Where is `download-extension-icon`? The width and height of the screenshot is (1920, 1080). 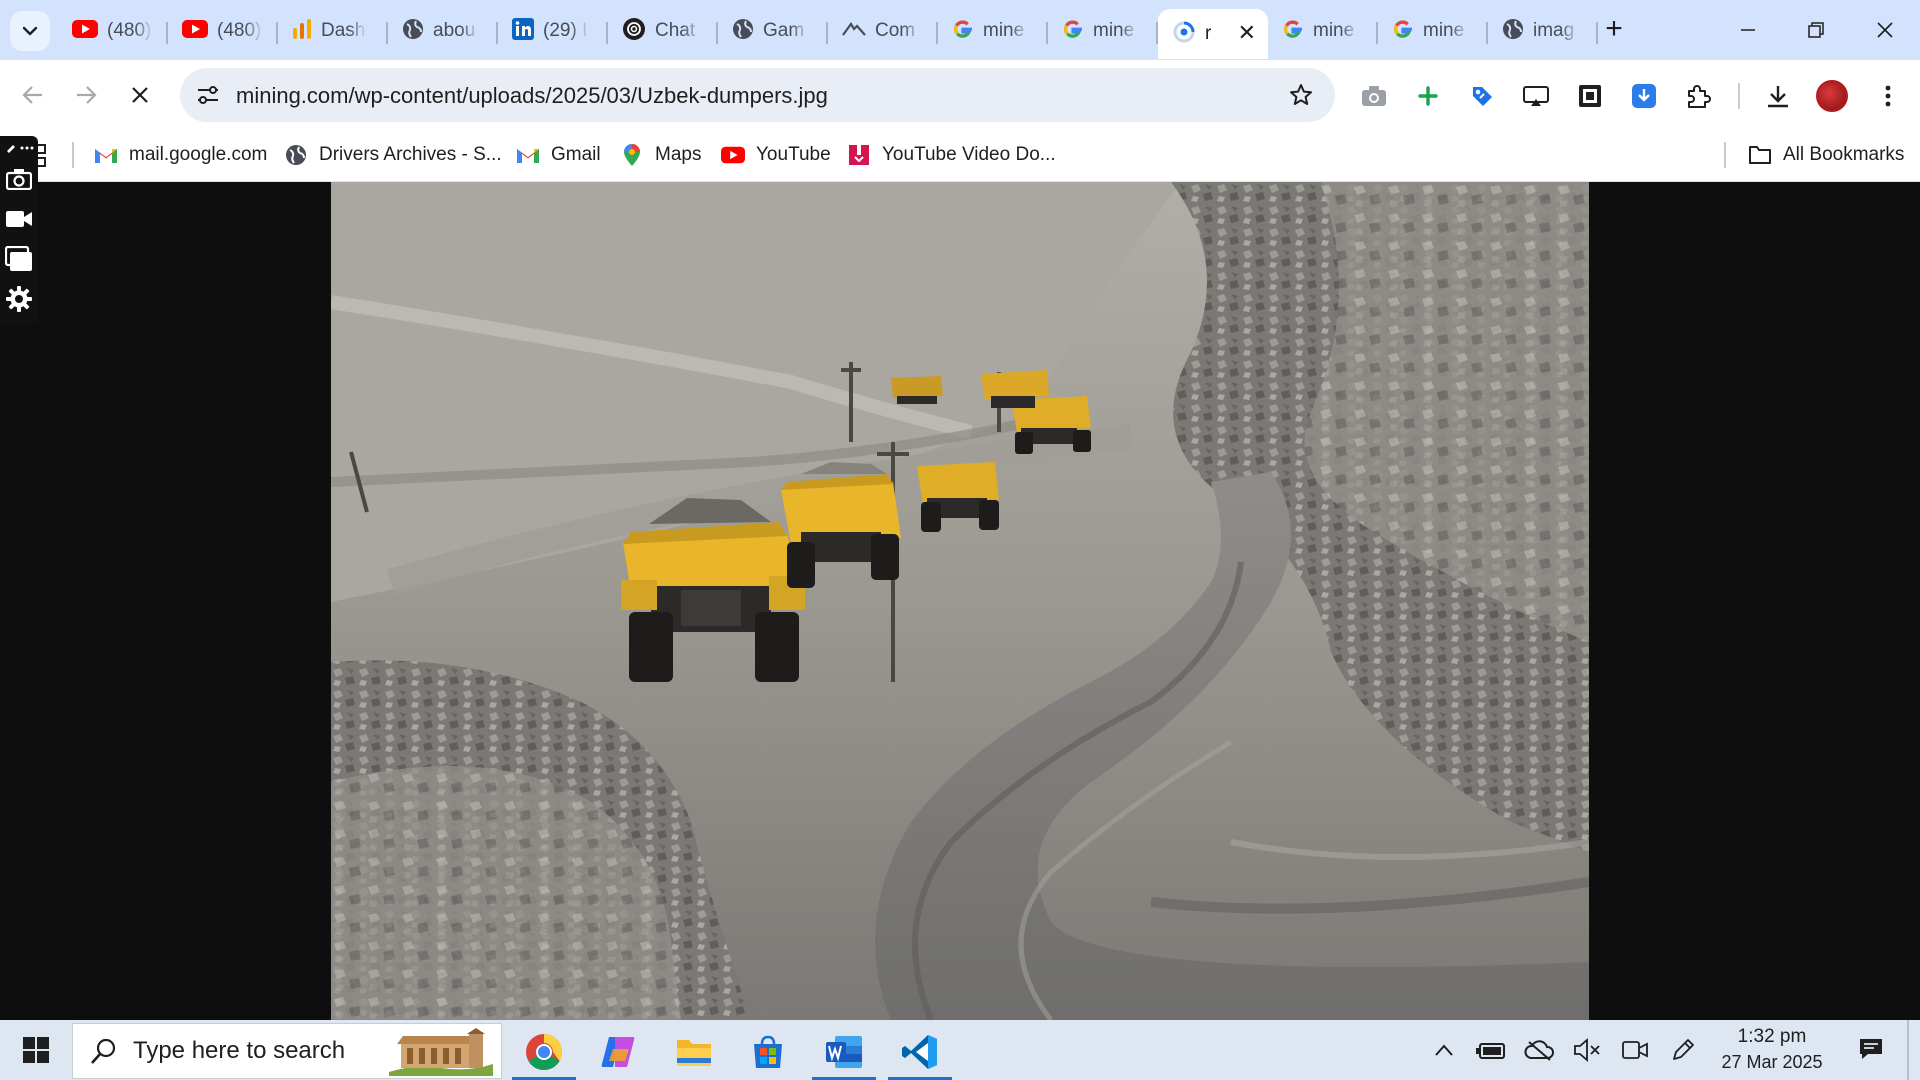 download-extension-icon is located at coordinates (1644, 96).